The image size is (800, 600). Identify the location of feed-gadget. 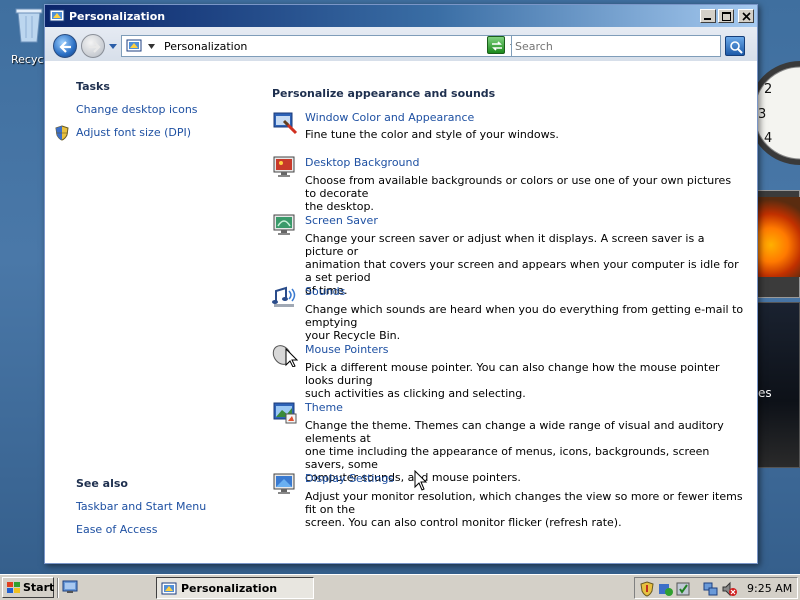
(777, 385).